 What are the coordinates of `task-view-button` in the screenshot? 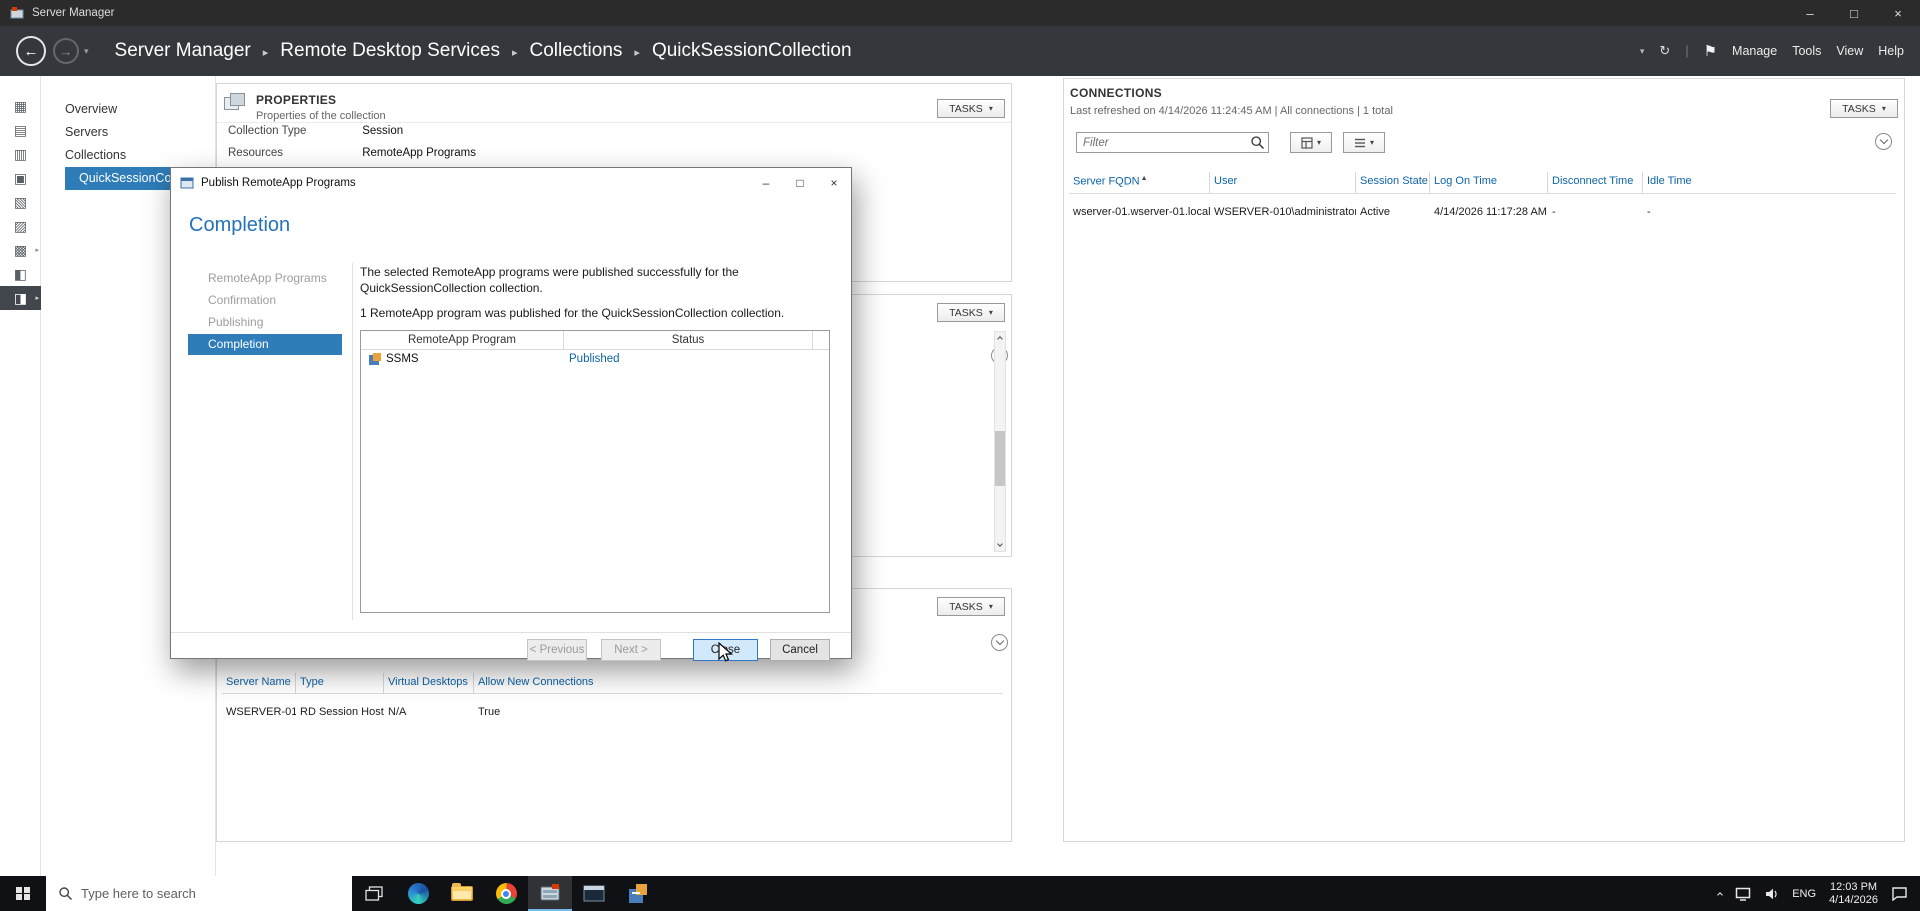 It's located at (374, 893).